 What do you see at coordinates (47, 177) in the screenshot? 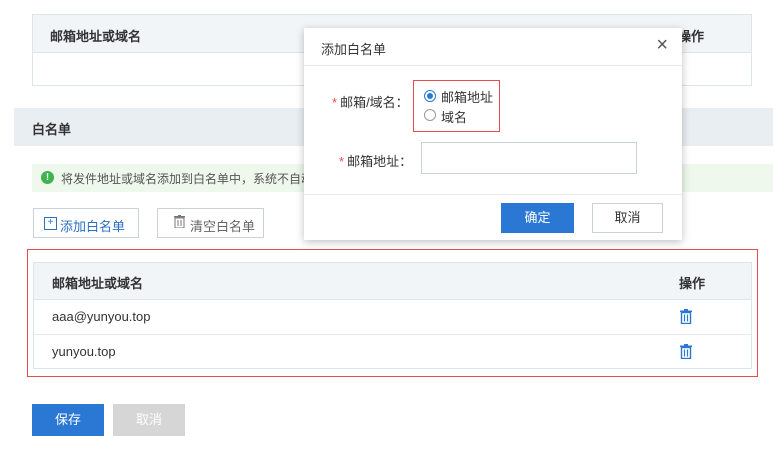
I see `info-icon: !` at bounding box center [47, 177].